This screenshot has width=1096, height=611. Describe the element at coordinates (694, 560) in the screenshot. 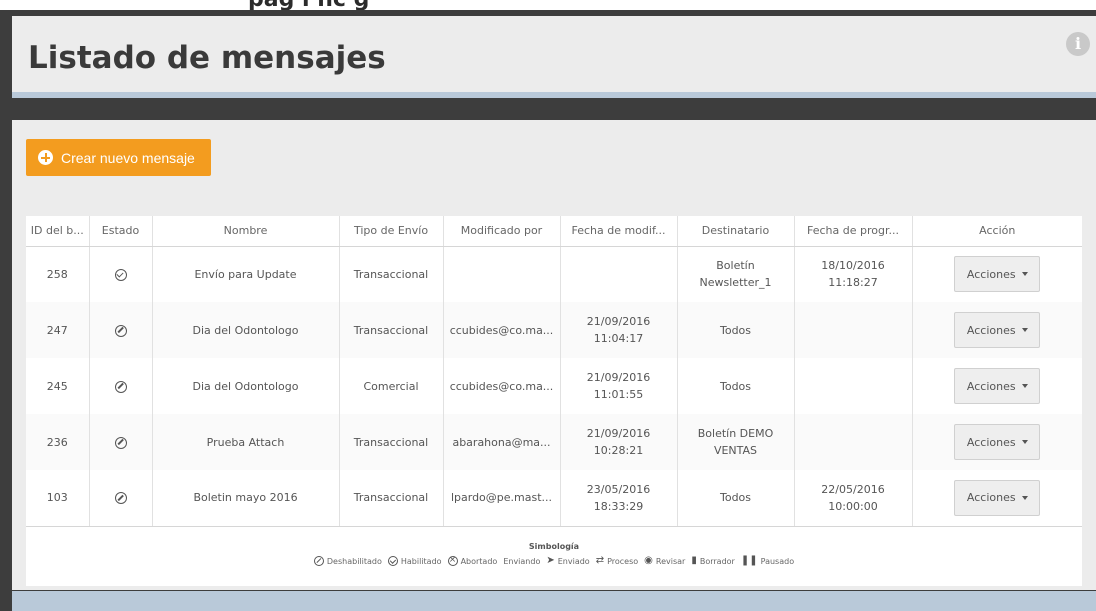

I see `document-icon: ▮` at that location.